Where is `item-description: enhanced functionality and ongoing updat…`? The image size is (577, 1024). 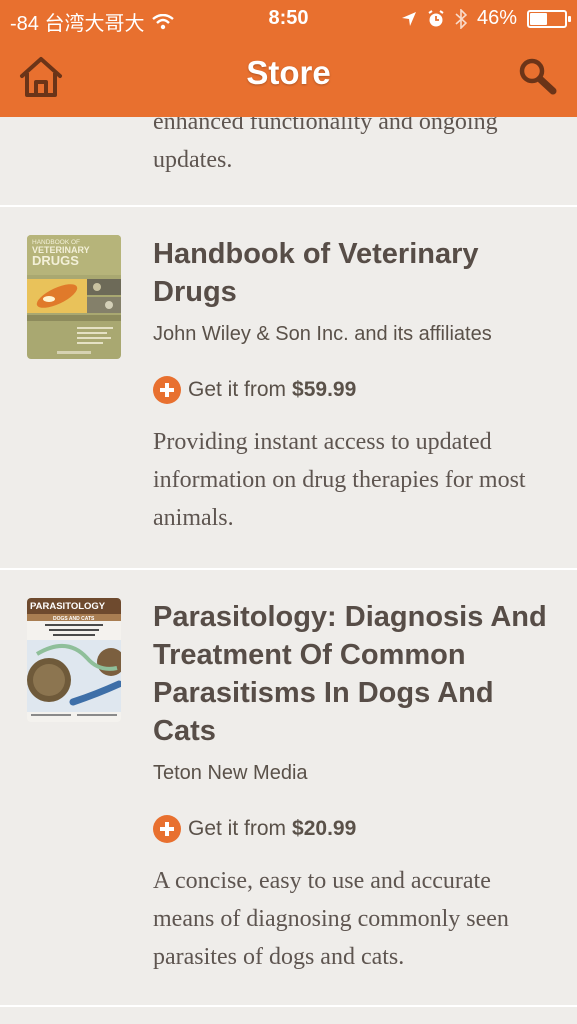
item-description: enhanced functionality and ongoing updat… is located at coordinates (325, 145).